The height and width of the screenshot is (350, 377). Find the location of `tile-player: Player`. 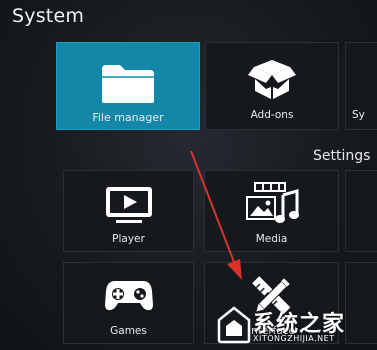

tile-player: Player is located at coordinates (128, 211).